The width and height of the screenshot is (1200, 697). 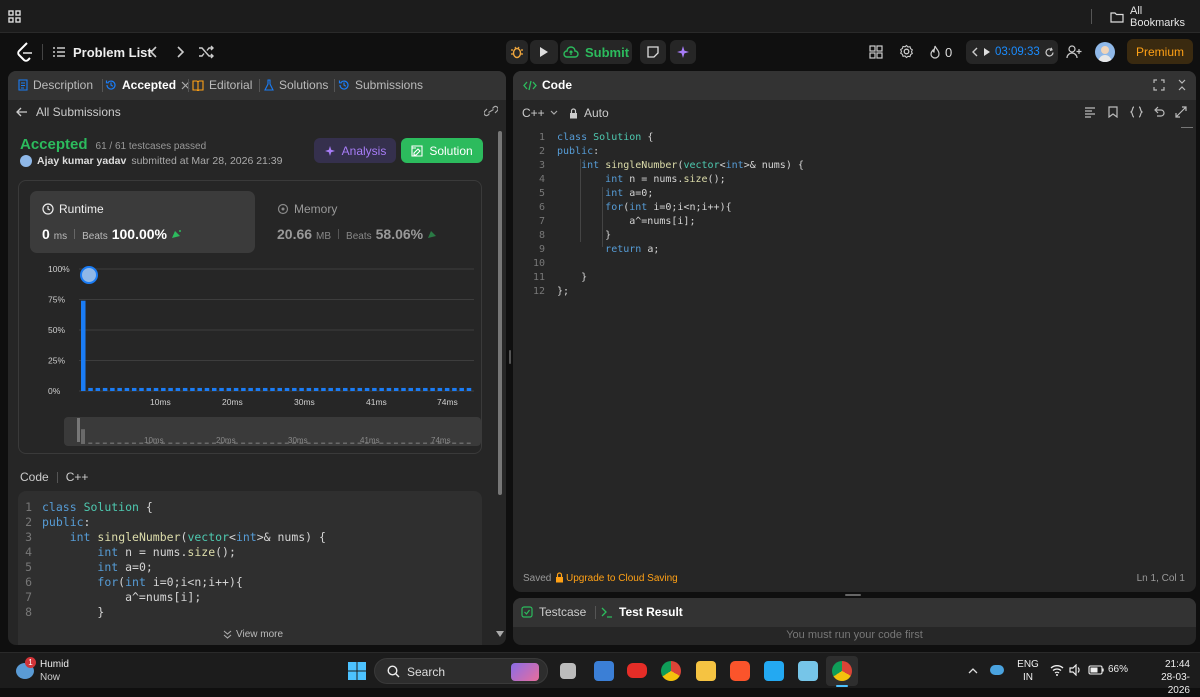 What do you see at coordinates (997, 670) in the screenshot?
I see `onedrive-icon` at bounding box center [997, 670].